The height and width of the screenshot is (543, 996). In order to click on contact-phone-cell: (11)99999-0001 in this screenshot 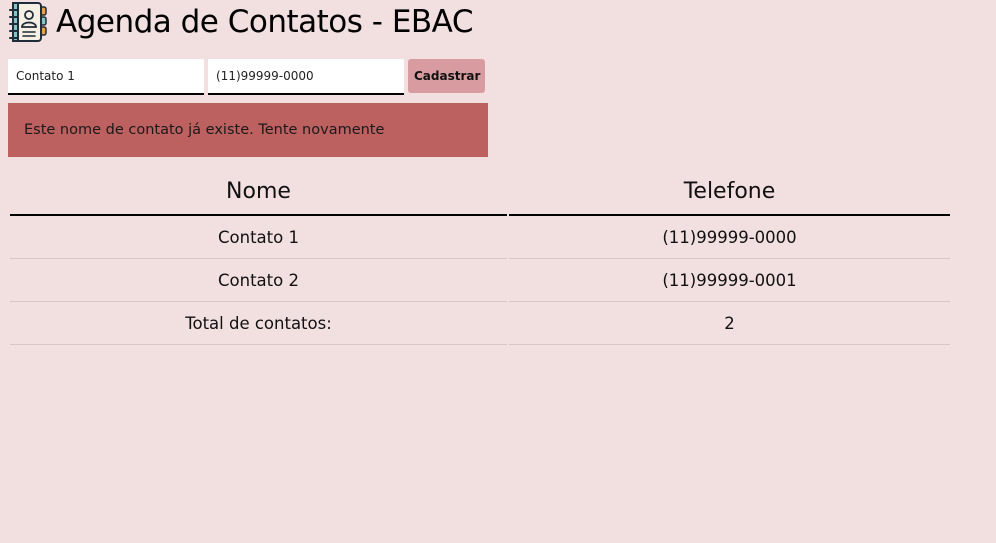, I will do `click(729, 280)`.